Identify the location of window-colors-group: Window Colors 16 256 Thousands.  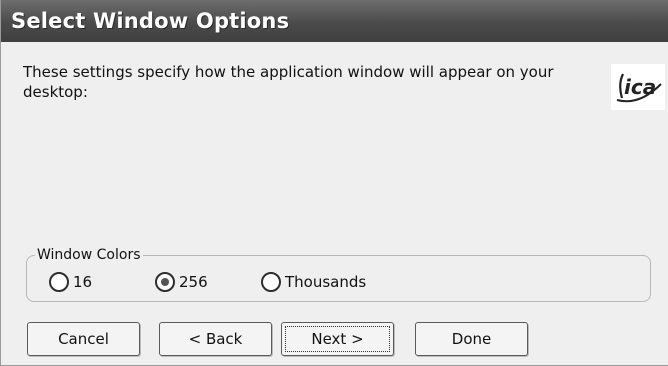
(338, 273).